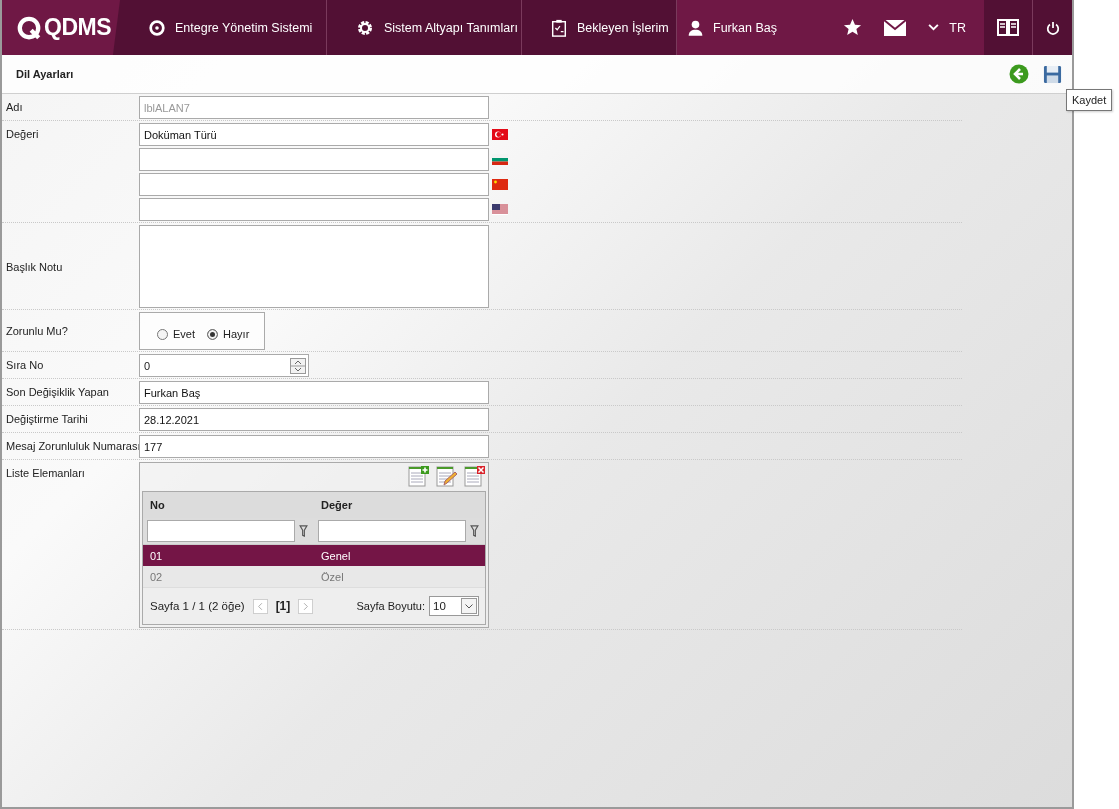 The image size is (1119, 809). I want to click on table-row: 01 Genel, so click(314, 555).